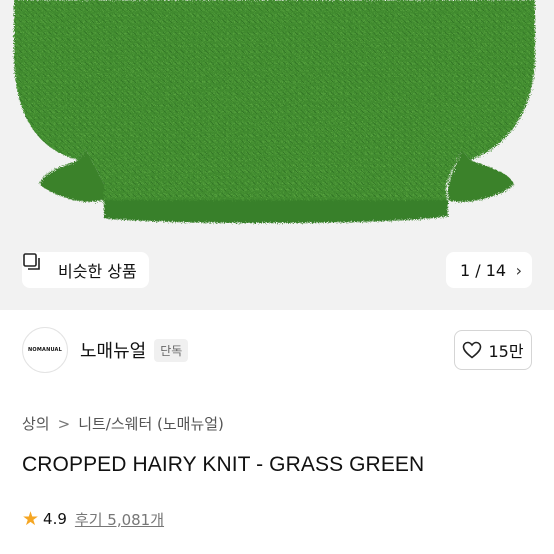  Describe the element at coordinates (483, 270) in the screenshot. I see `pager-count: 1 / 14` at that location.